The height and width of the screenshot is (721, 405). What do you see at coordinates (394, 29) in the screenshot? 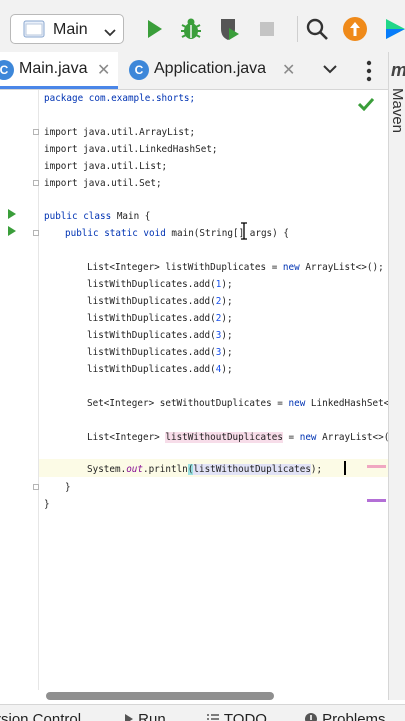
I see `plugin-icon` at bounding box center [394, 29].